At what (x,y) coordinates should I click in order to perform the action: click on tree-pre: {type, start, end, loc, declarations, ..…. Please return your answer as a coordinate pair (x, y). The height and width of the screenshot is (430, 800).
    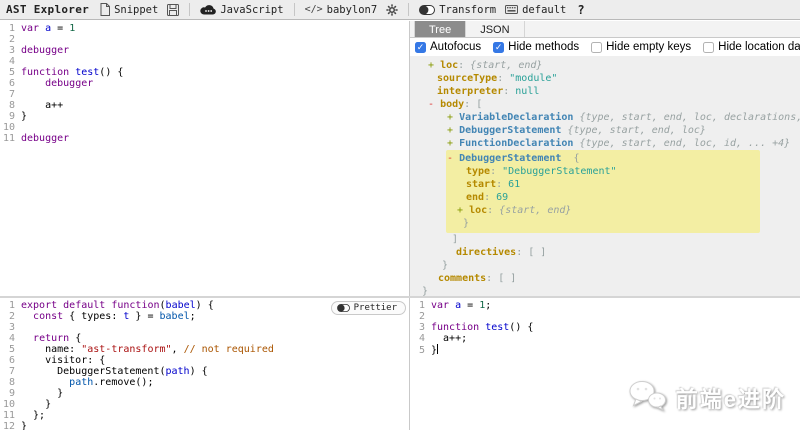
    Looking at the image, I should click on (689, 117).